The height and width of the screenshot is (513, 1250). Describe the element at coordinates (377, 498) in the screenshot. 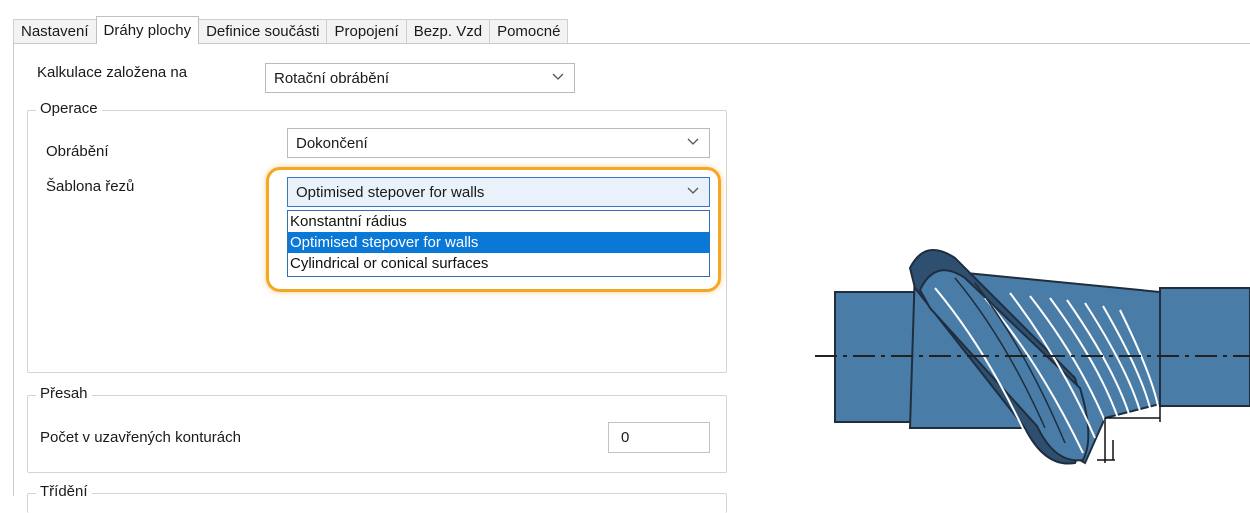

I see `trideni-group: Třídění` at that location.